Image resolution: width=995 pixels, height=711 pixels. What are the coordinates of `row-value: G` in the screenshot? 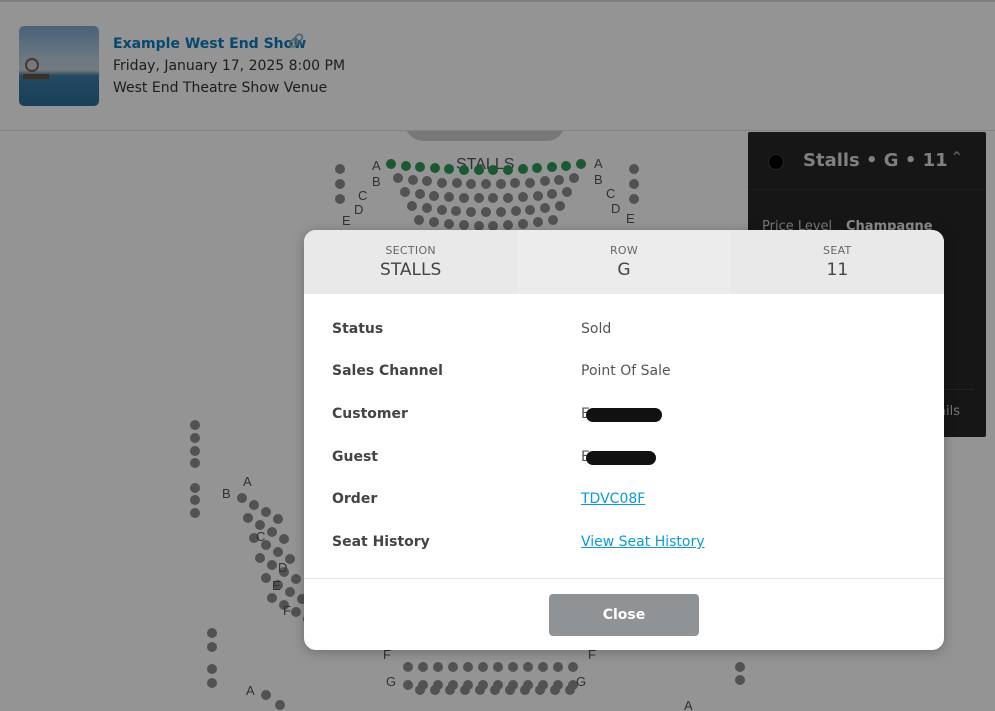 It's located at (624, 270).